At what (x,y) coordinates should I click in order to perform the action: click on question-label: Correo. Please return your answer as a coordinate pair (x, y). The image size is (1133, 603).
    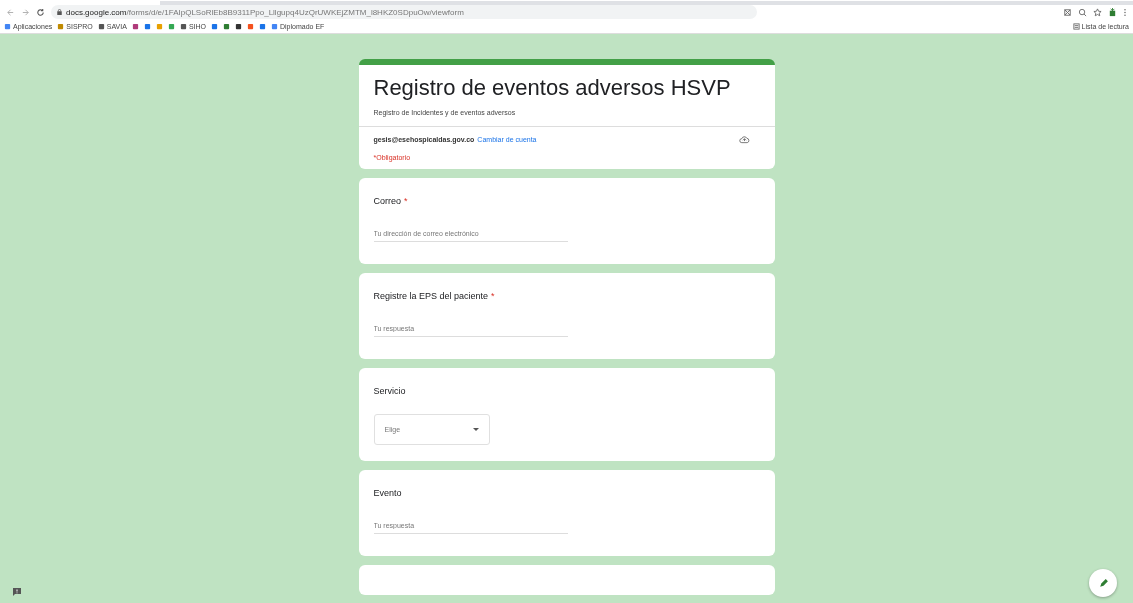
    Looking at the image, I should click on (387, 201).